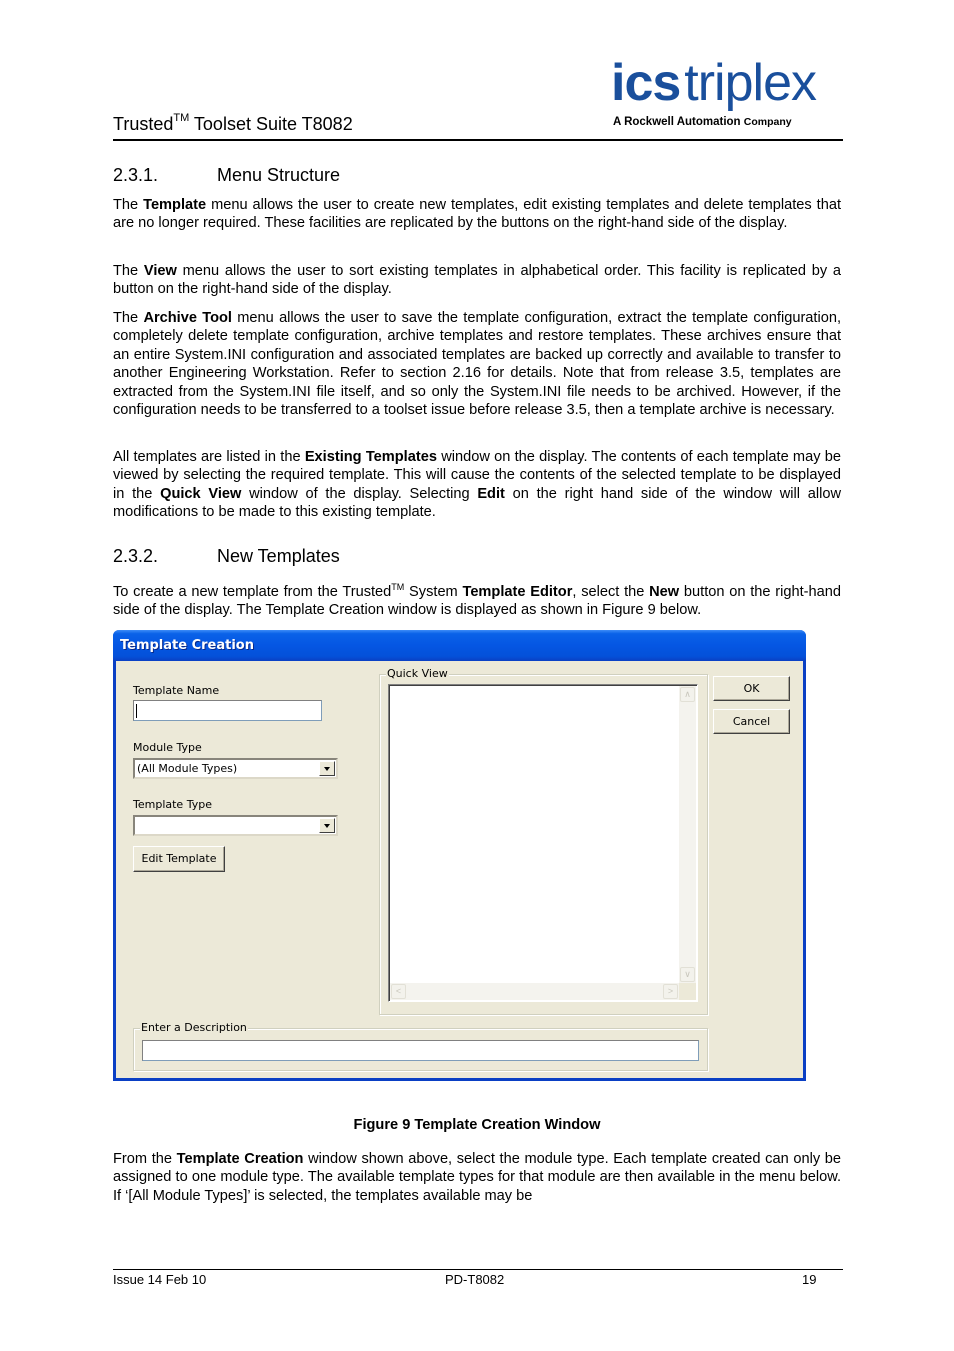  I want to click on document-title: TrustedTM Toolset Suite T8082, so click(233, 123).